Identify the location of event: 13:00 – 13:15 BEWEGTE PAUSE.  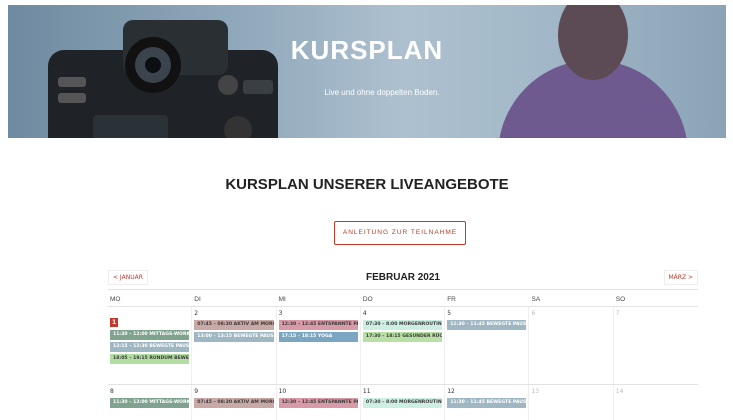
(234, 337).